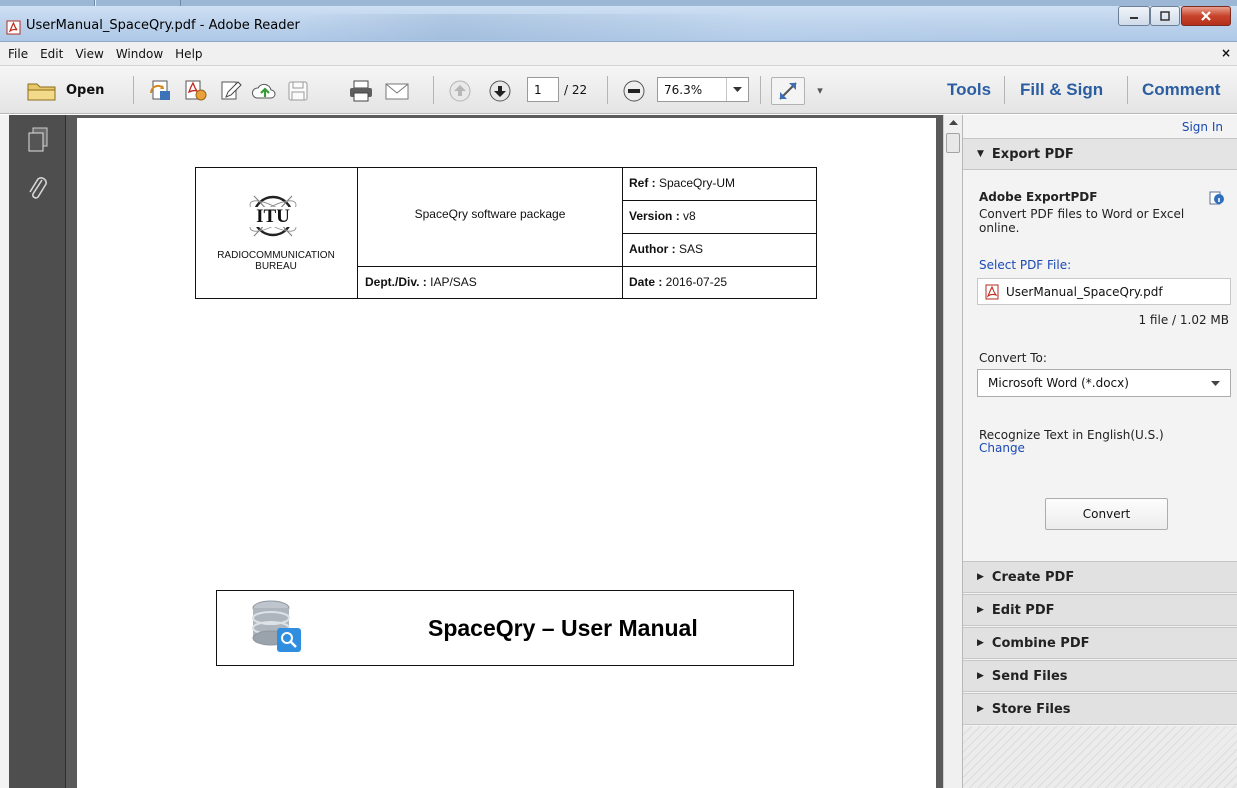 This screenshot has height=788, width=1237. I want to click on ref-value: SpaceQry-UM, so click(695, 183).